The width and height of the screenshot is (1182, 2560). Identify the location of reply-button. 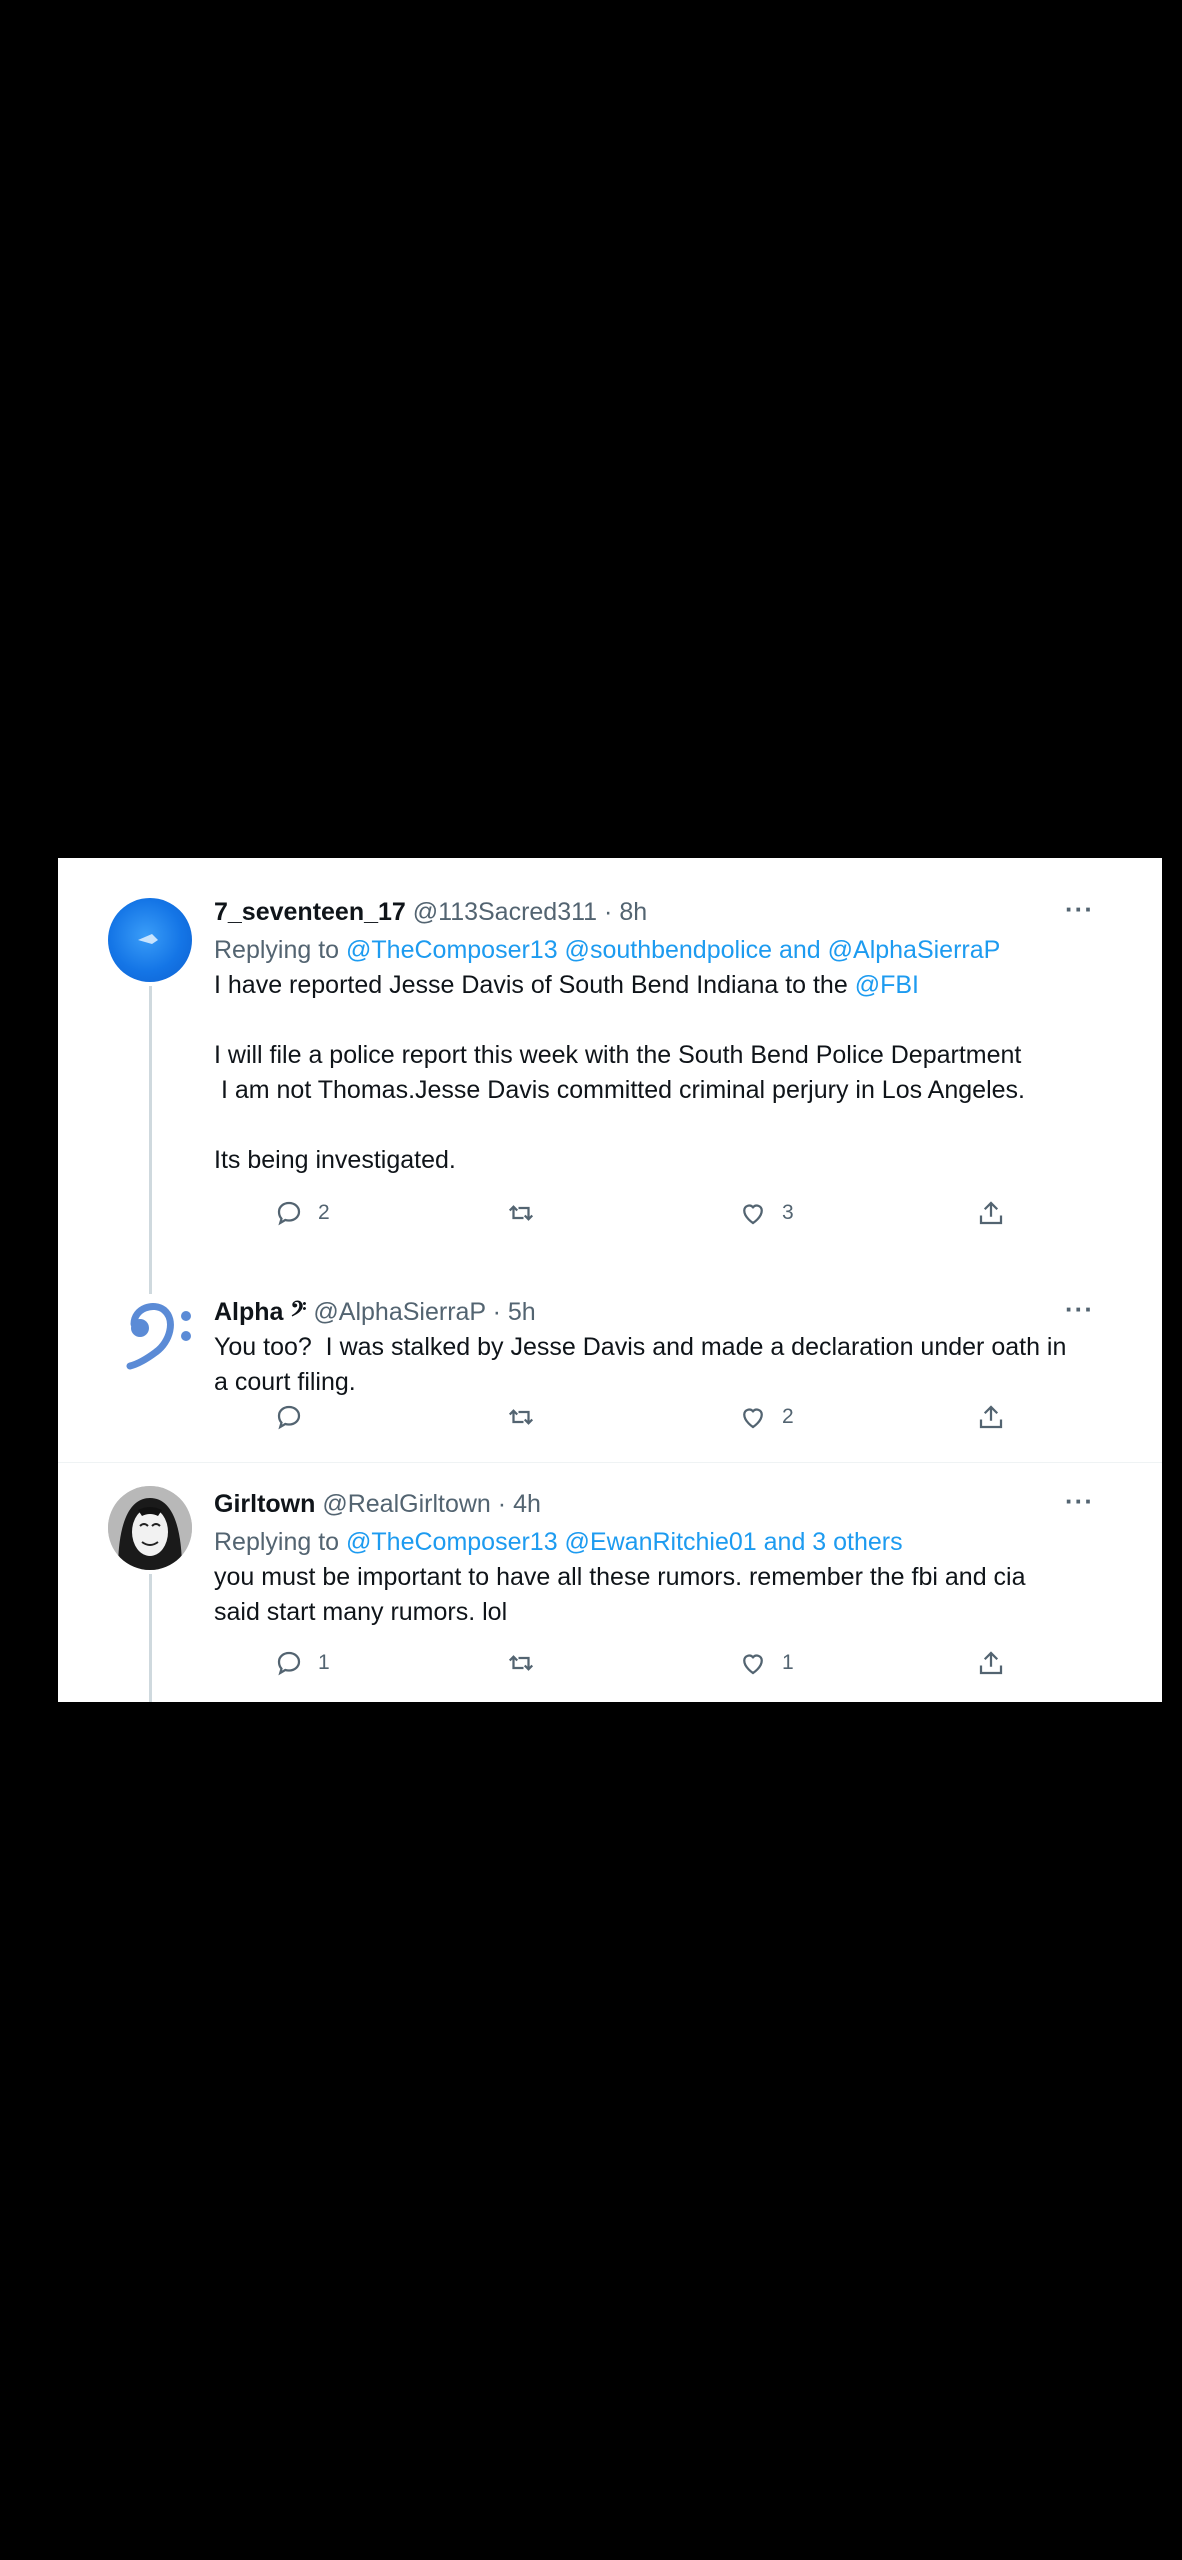
(296, 1417).